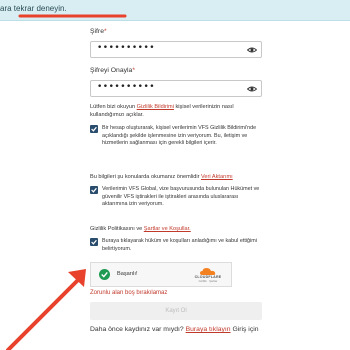 This screenshot has height=350, width=350. What do you see at coordinates (167, 229) in the screenshot?
I see `terms-link: Şartlar ve Koşullar.` at bounding box center [167, 229].